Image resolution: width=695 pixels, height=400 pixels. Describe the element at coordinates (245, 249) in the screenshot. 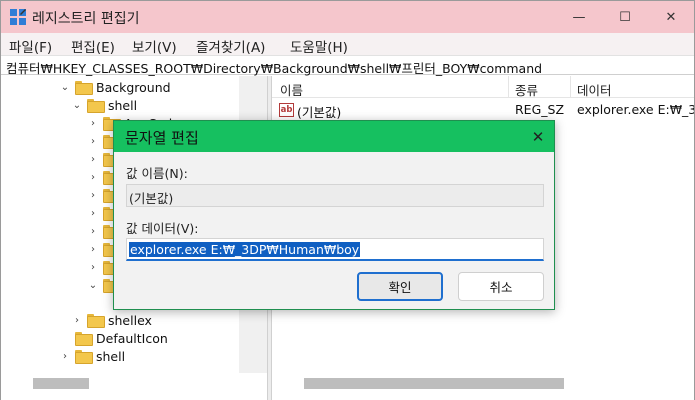

I see `value-data-text: explorer.exe E:₩_3DP₩Human₩boy` at that location.